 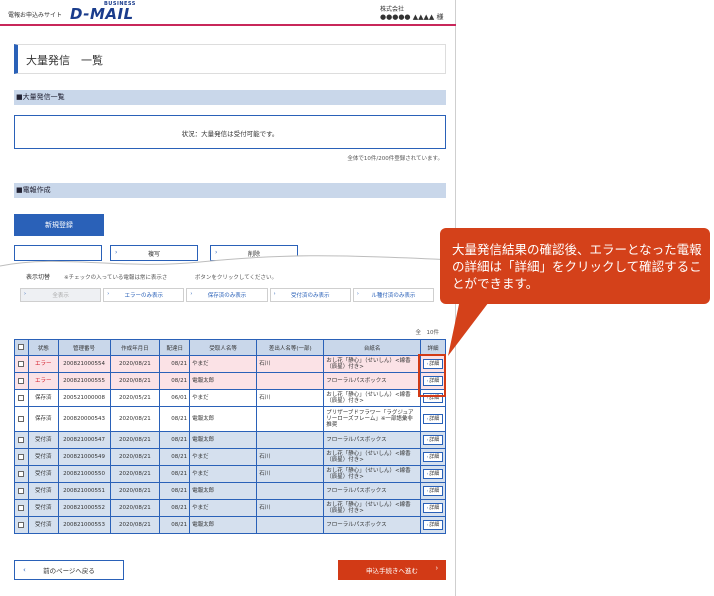 What do you see at coordinates (412, 17) in the screenshot?
I see `user-name: ●●●●● ▲▲▲▲ 様` at bounding box center [412, 17].